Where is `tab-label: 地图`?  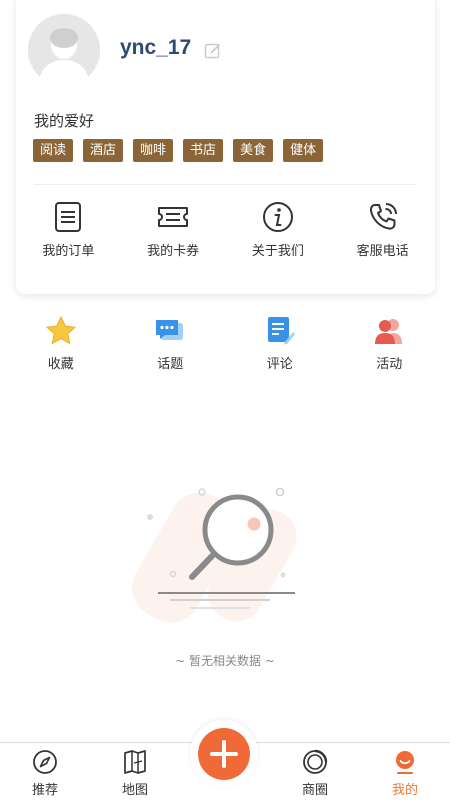
tab-label: 地图 is located at coordinates (134, 790).